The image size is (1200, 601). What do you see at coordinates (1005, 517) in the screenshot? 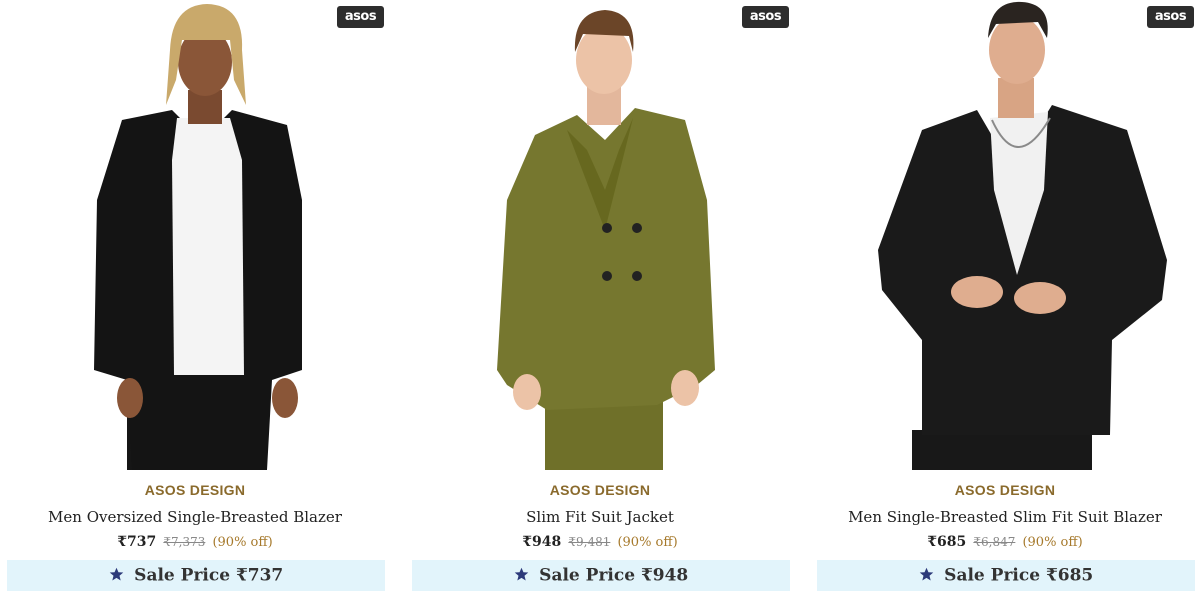
I see `product-name: Men Single-Breasted Slim Fit Suit Blazer` at bounding box center [1005, 517].